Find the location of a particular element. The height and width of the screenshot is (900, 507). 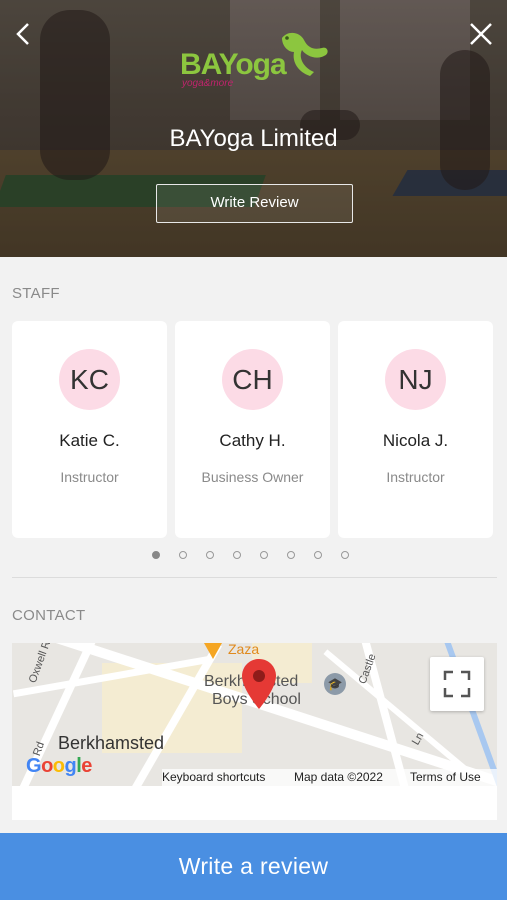

map-data-text: Map data ©2022 is located at coordinates (338, 777).